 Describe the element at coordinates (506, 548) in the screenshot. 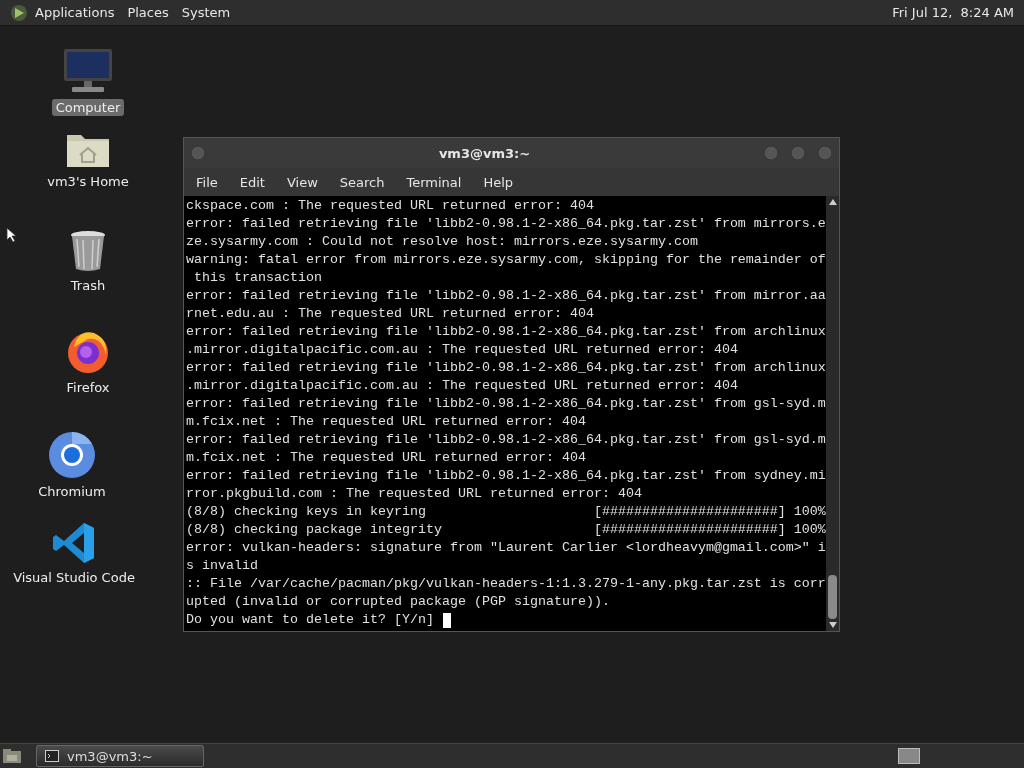

I see `terminal-line: error: vulkan-headers: signature from "Laurent Carlier <lordheavym@gmail.com>" i` at that location.